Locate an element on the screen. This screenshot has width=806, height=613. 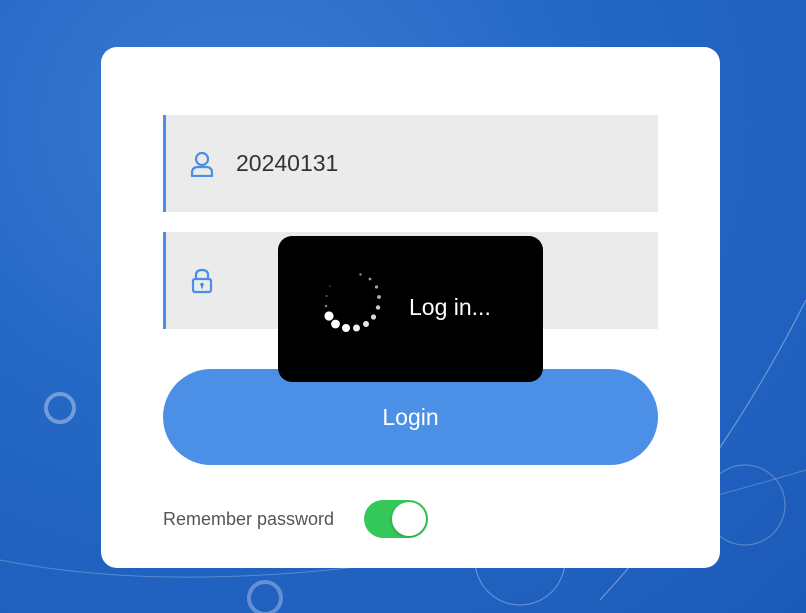
user-icon is located at coordinates (202, 164).